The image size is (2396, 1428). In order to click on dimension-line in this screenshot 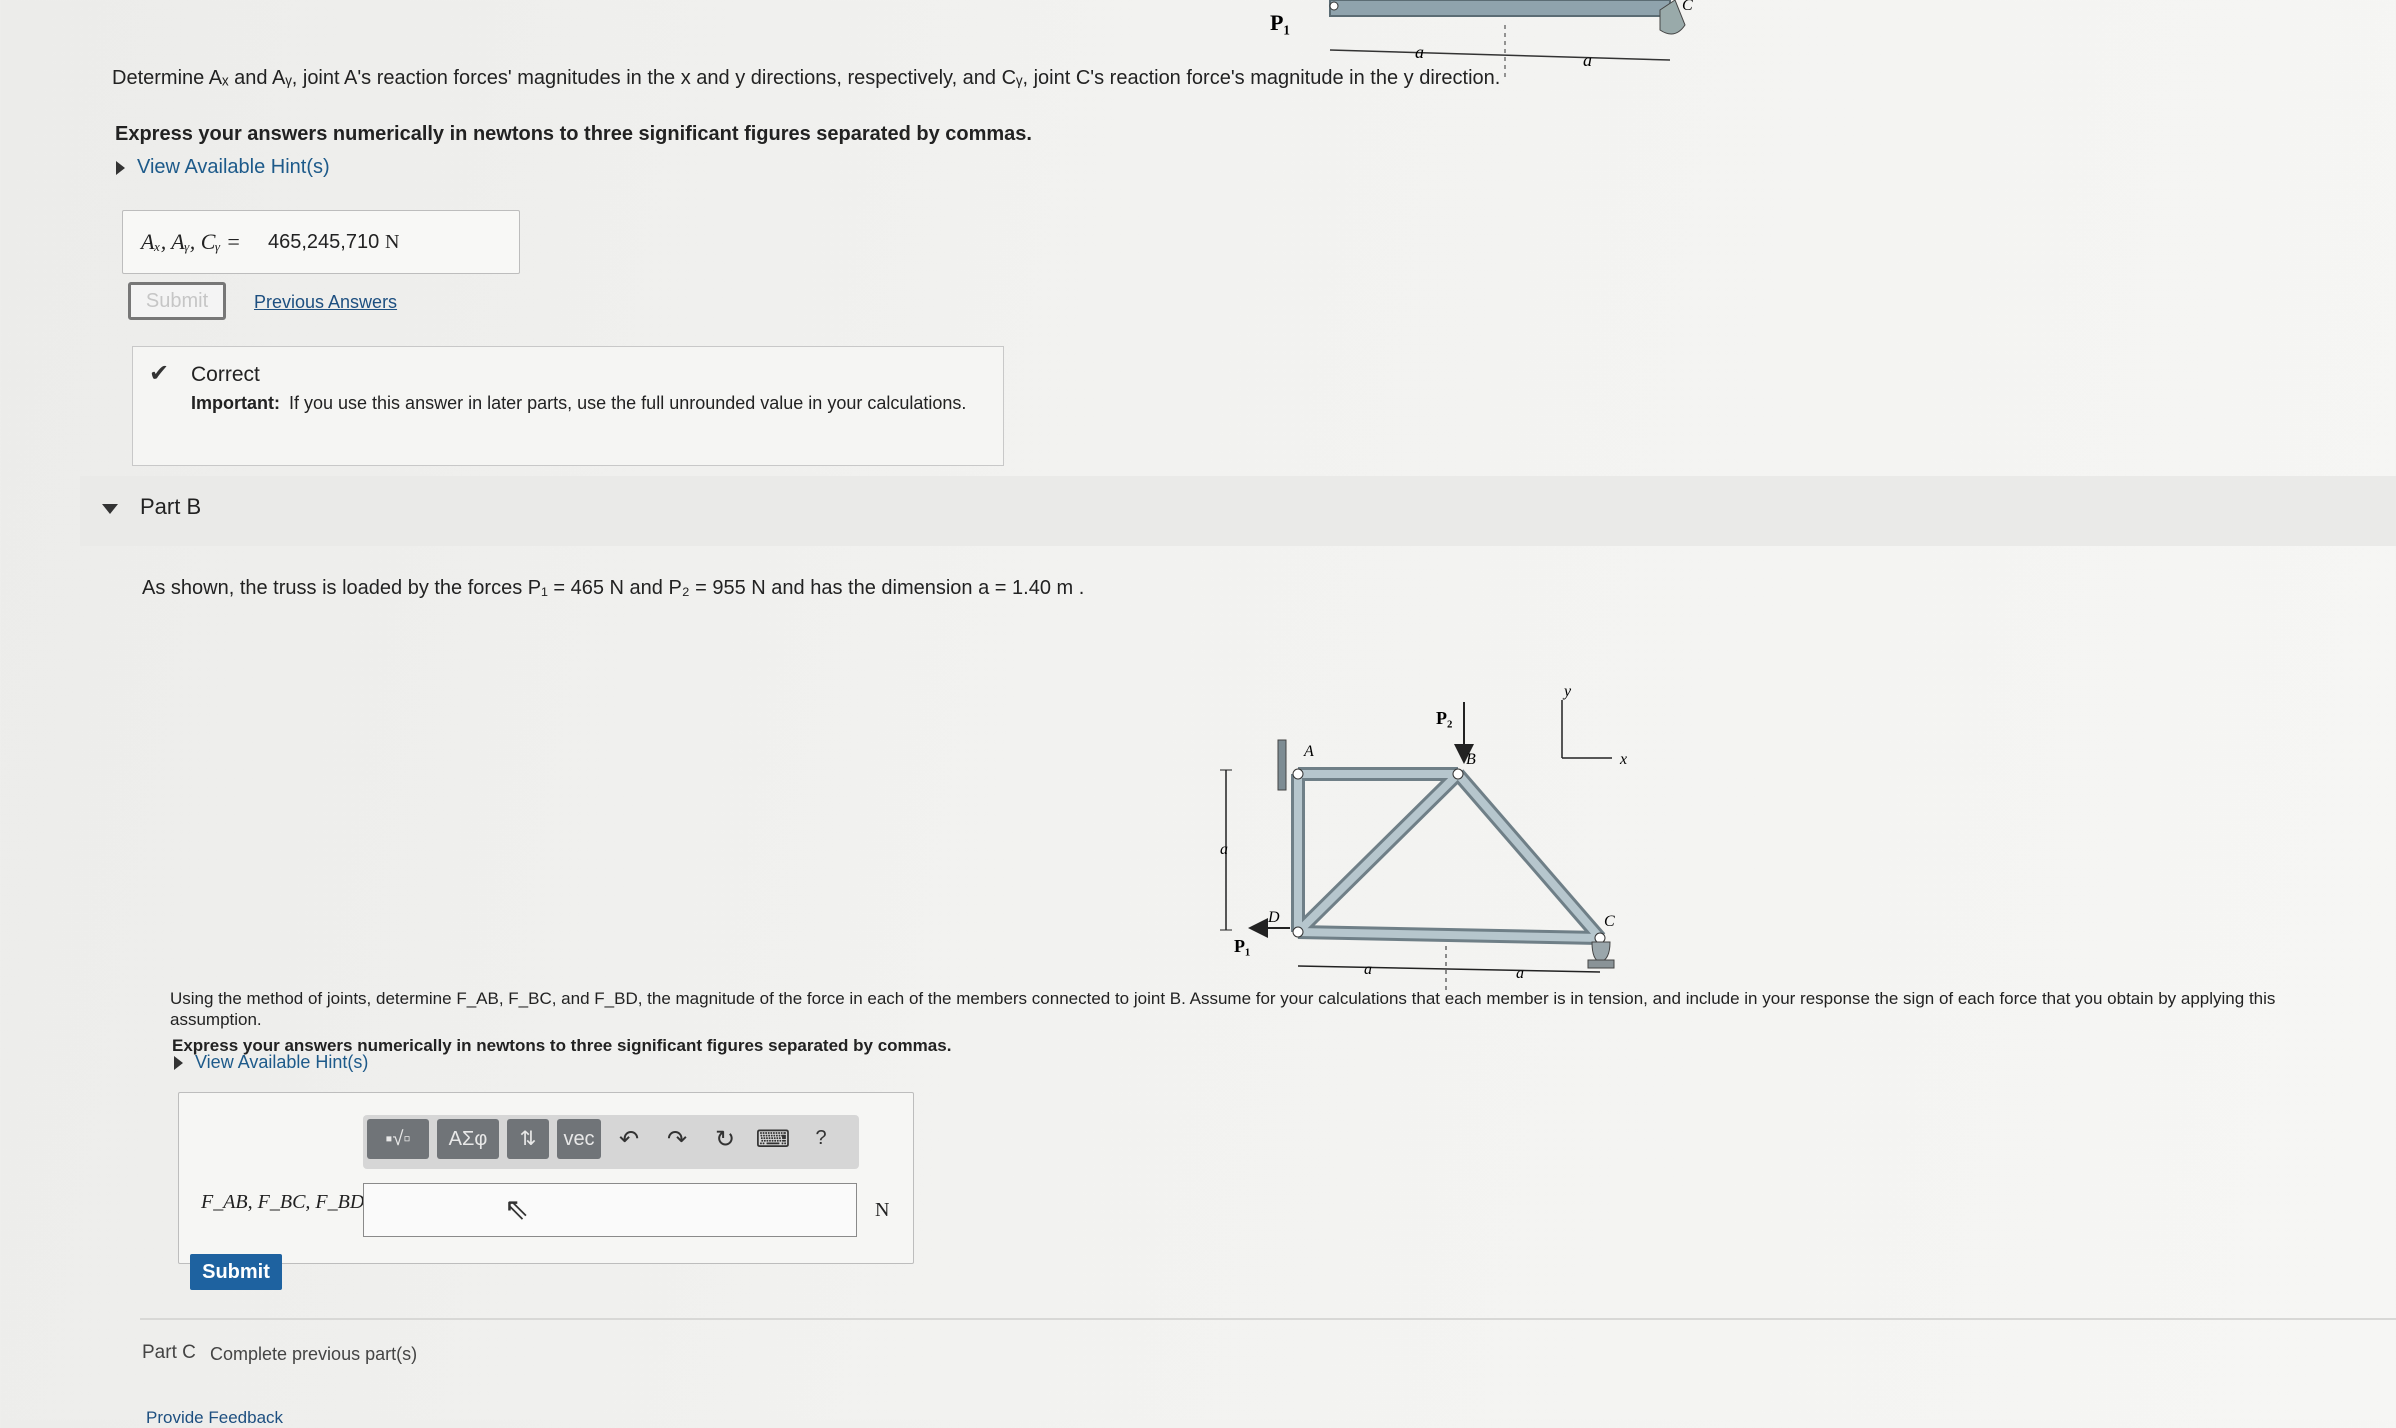, I will do `click(1500, 55)`.